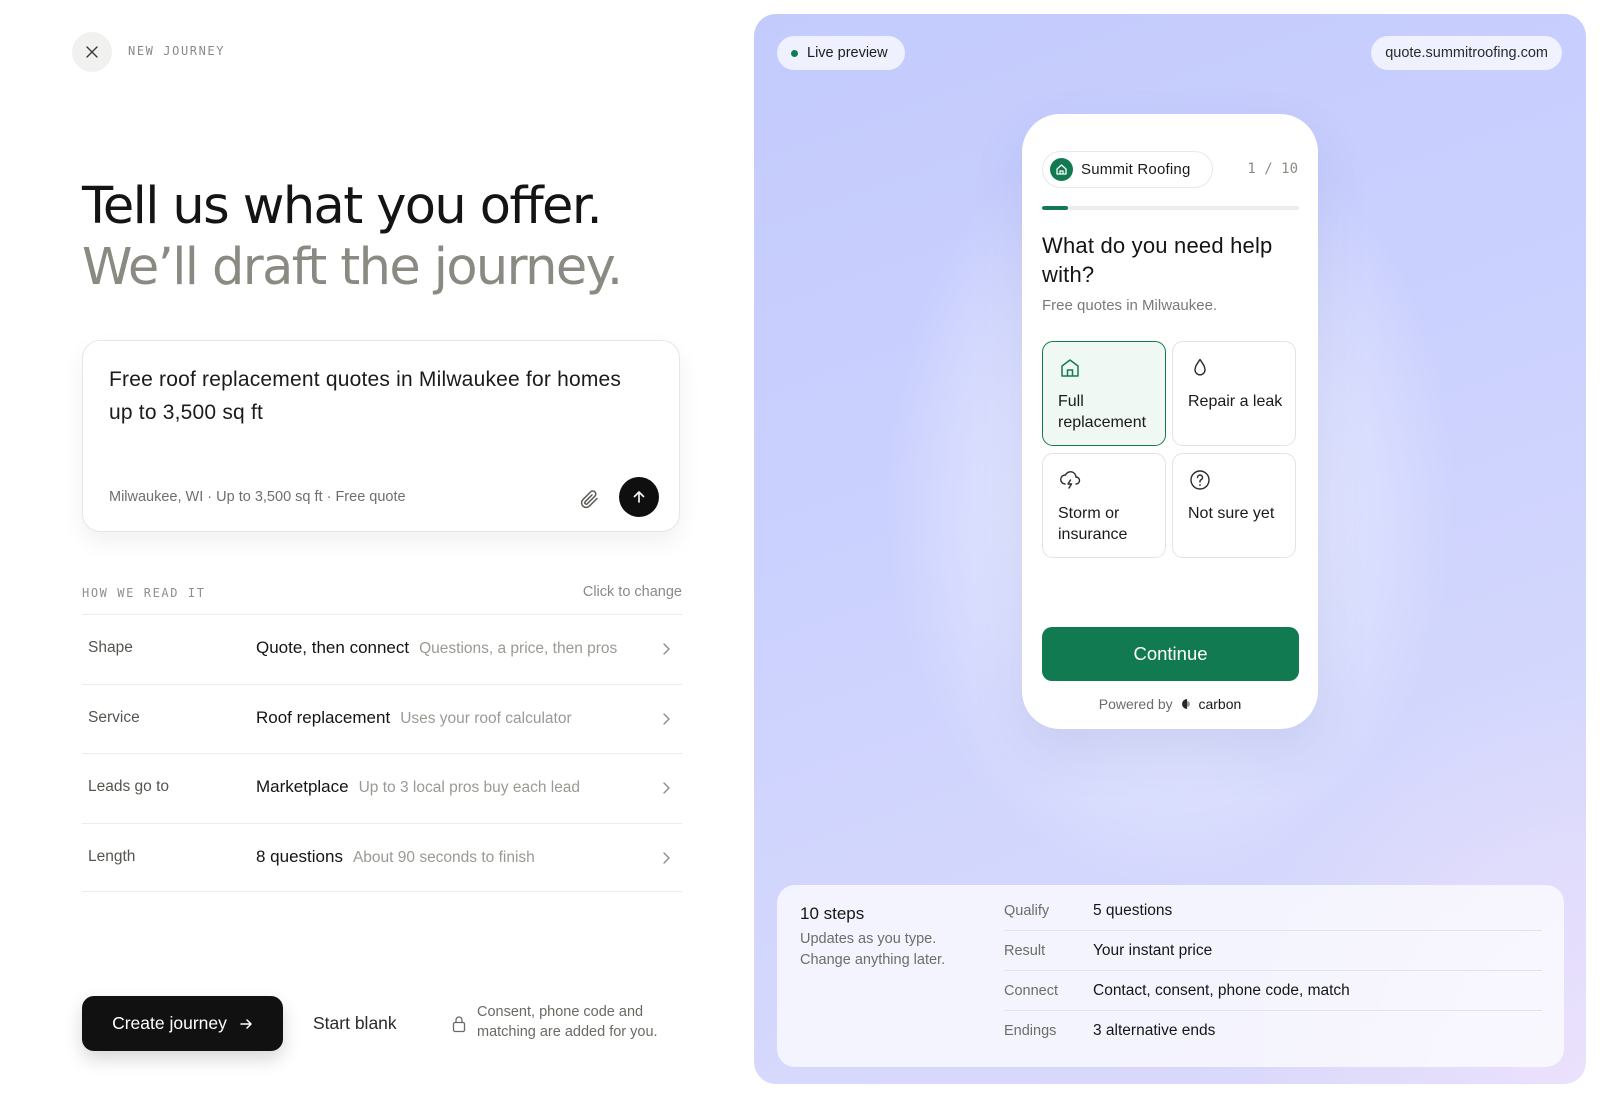 Image resolution: width=1600 pixels, height=1097 pixels. What do you see at coordinates (832, 913) in the screenshot?
I see `summary-title: 10 steps` at bounding box center [832, 913].